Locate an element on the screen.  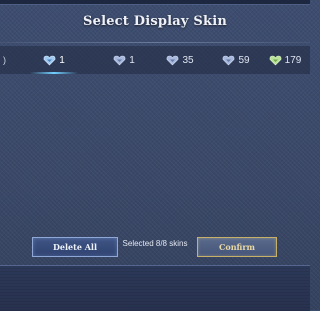
confirm-label: Confirm is located at coordinates (236, 247).